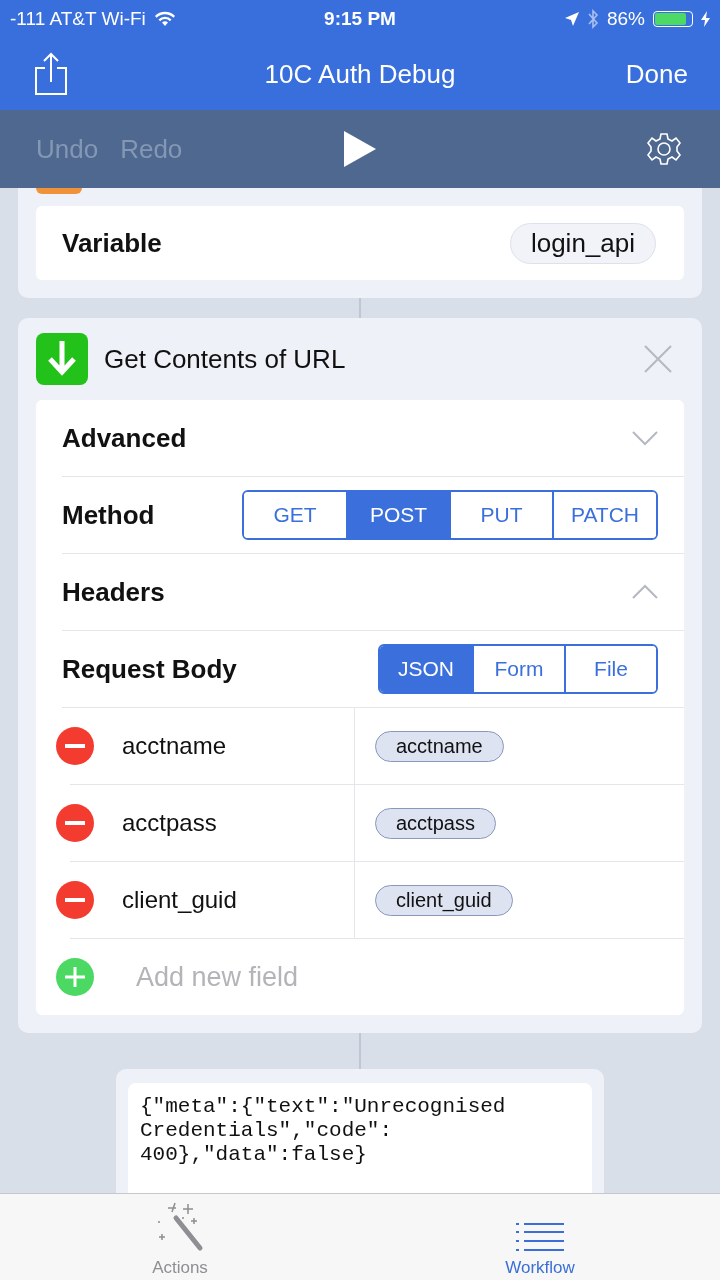 The image size is (720, 1280). I want to click on field-key: acctpass, so click(169, 823).